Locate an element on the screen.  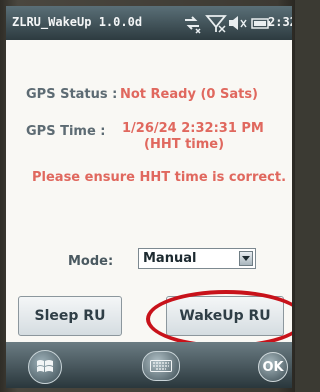
gps-status-value: Not Ready (0 Sats) is located at coordinates (189, 94).